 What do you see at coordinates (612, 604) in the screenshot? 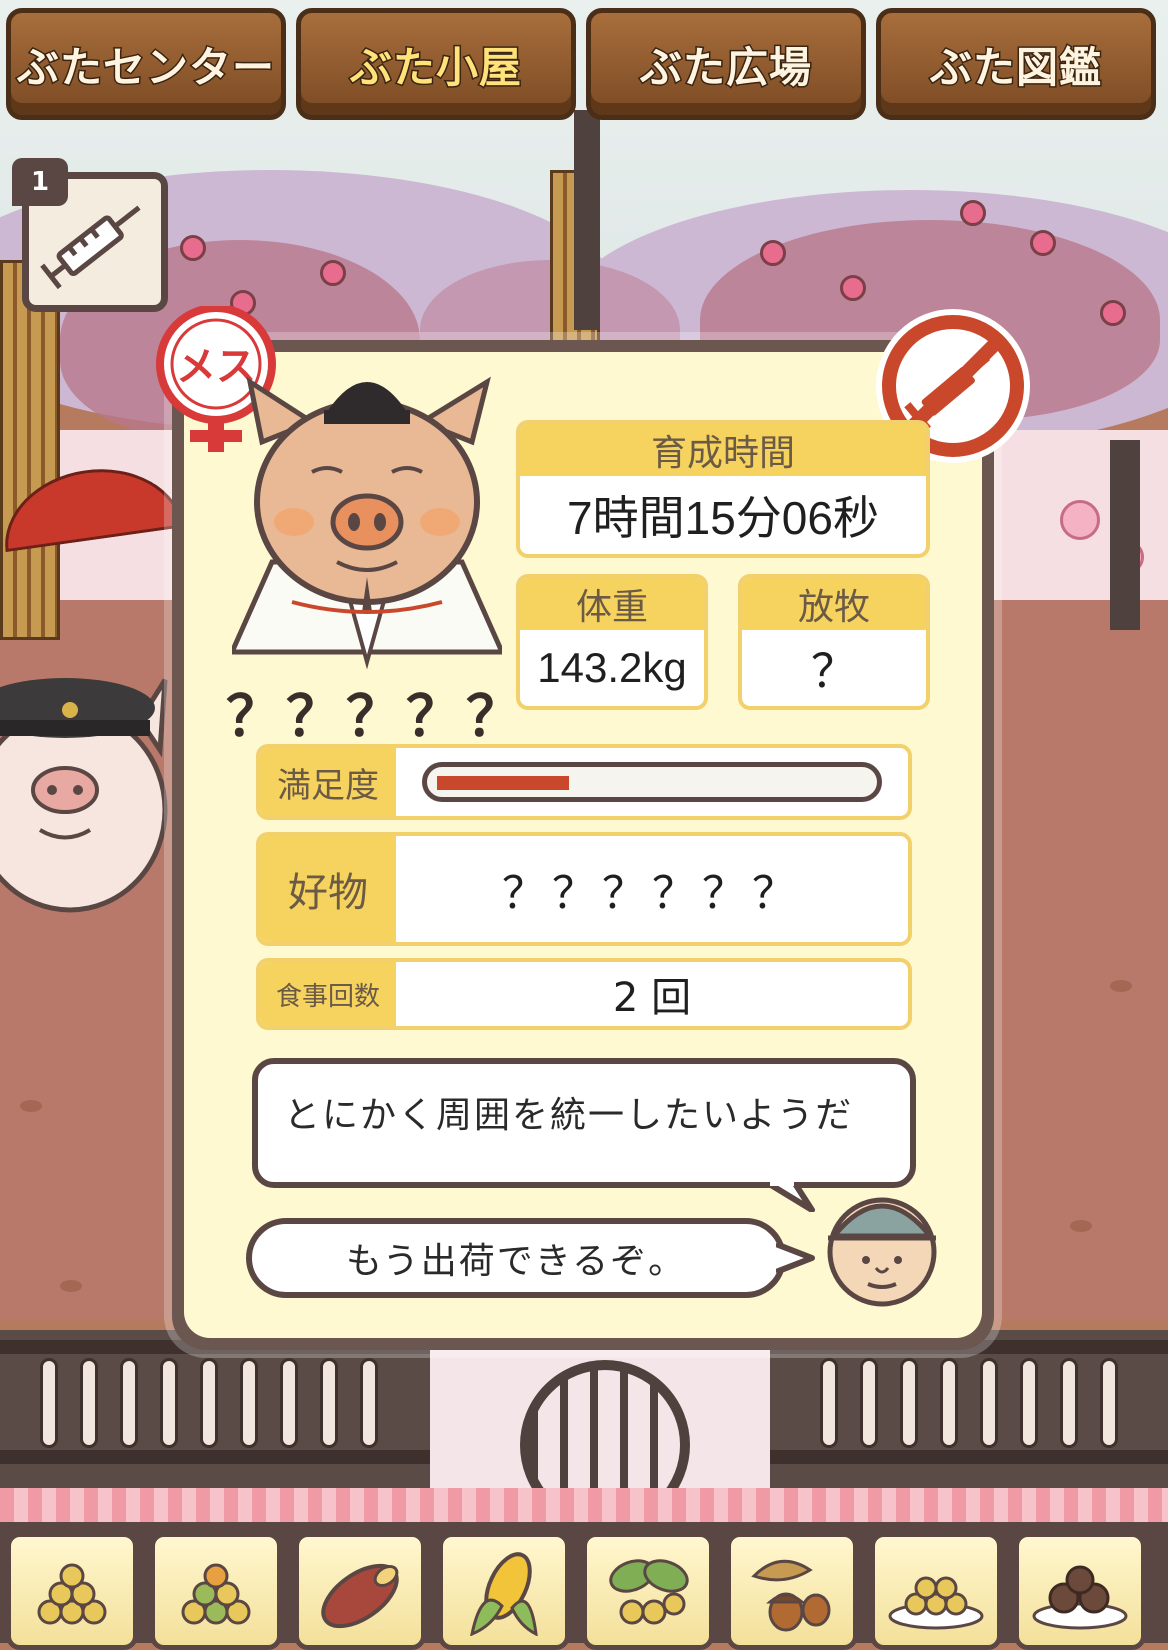
I see `weight-label: 体重` at bounding box center [612, 604].